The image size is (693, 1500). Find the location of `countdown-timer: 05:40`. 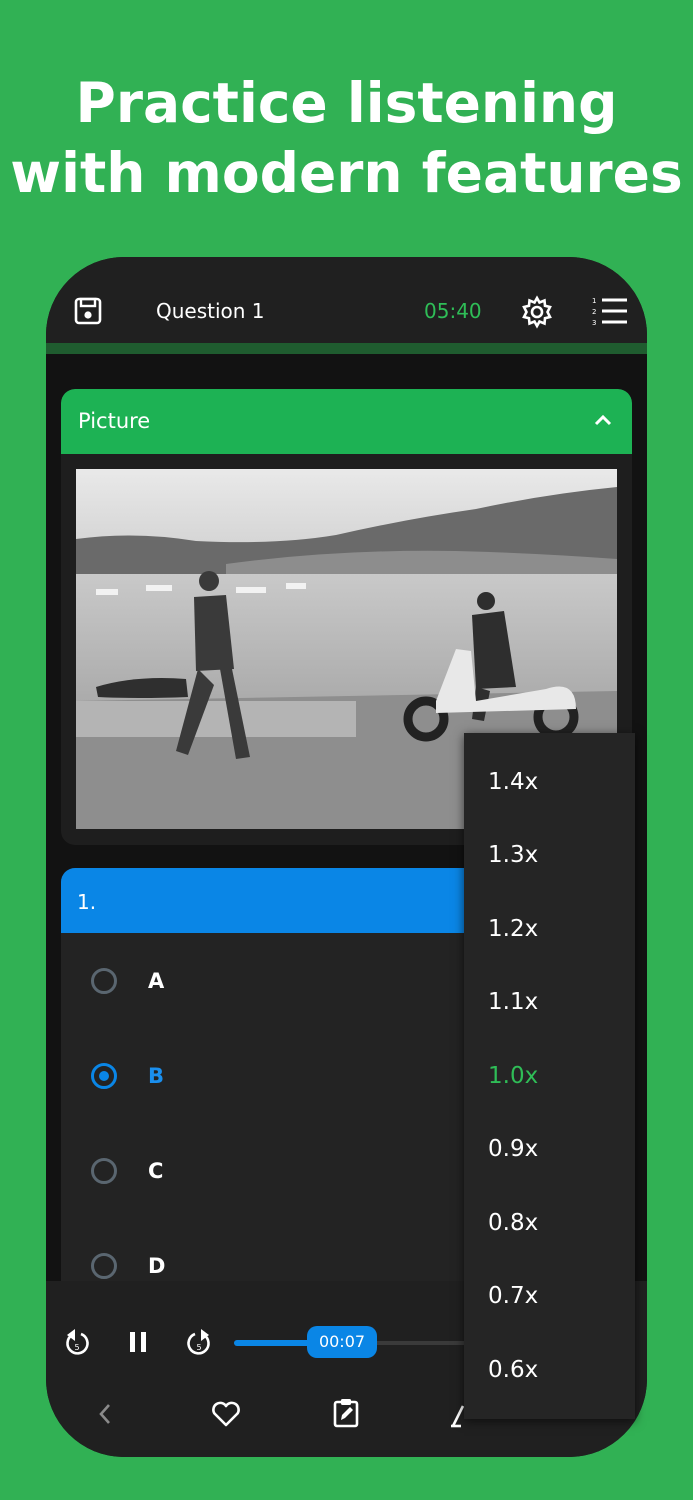

countdown-timer: 05:40 is located at coordinates (453, 311).